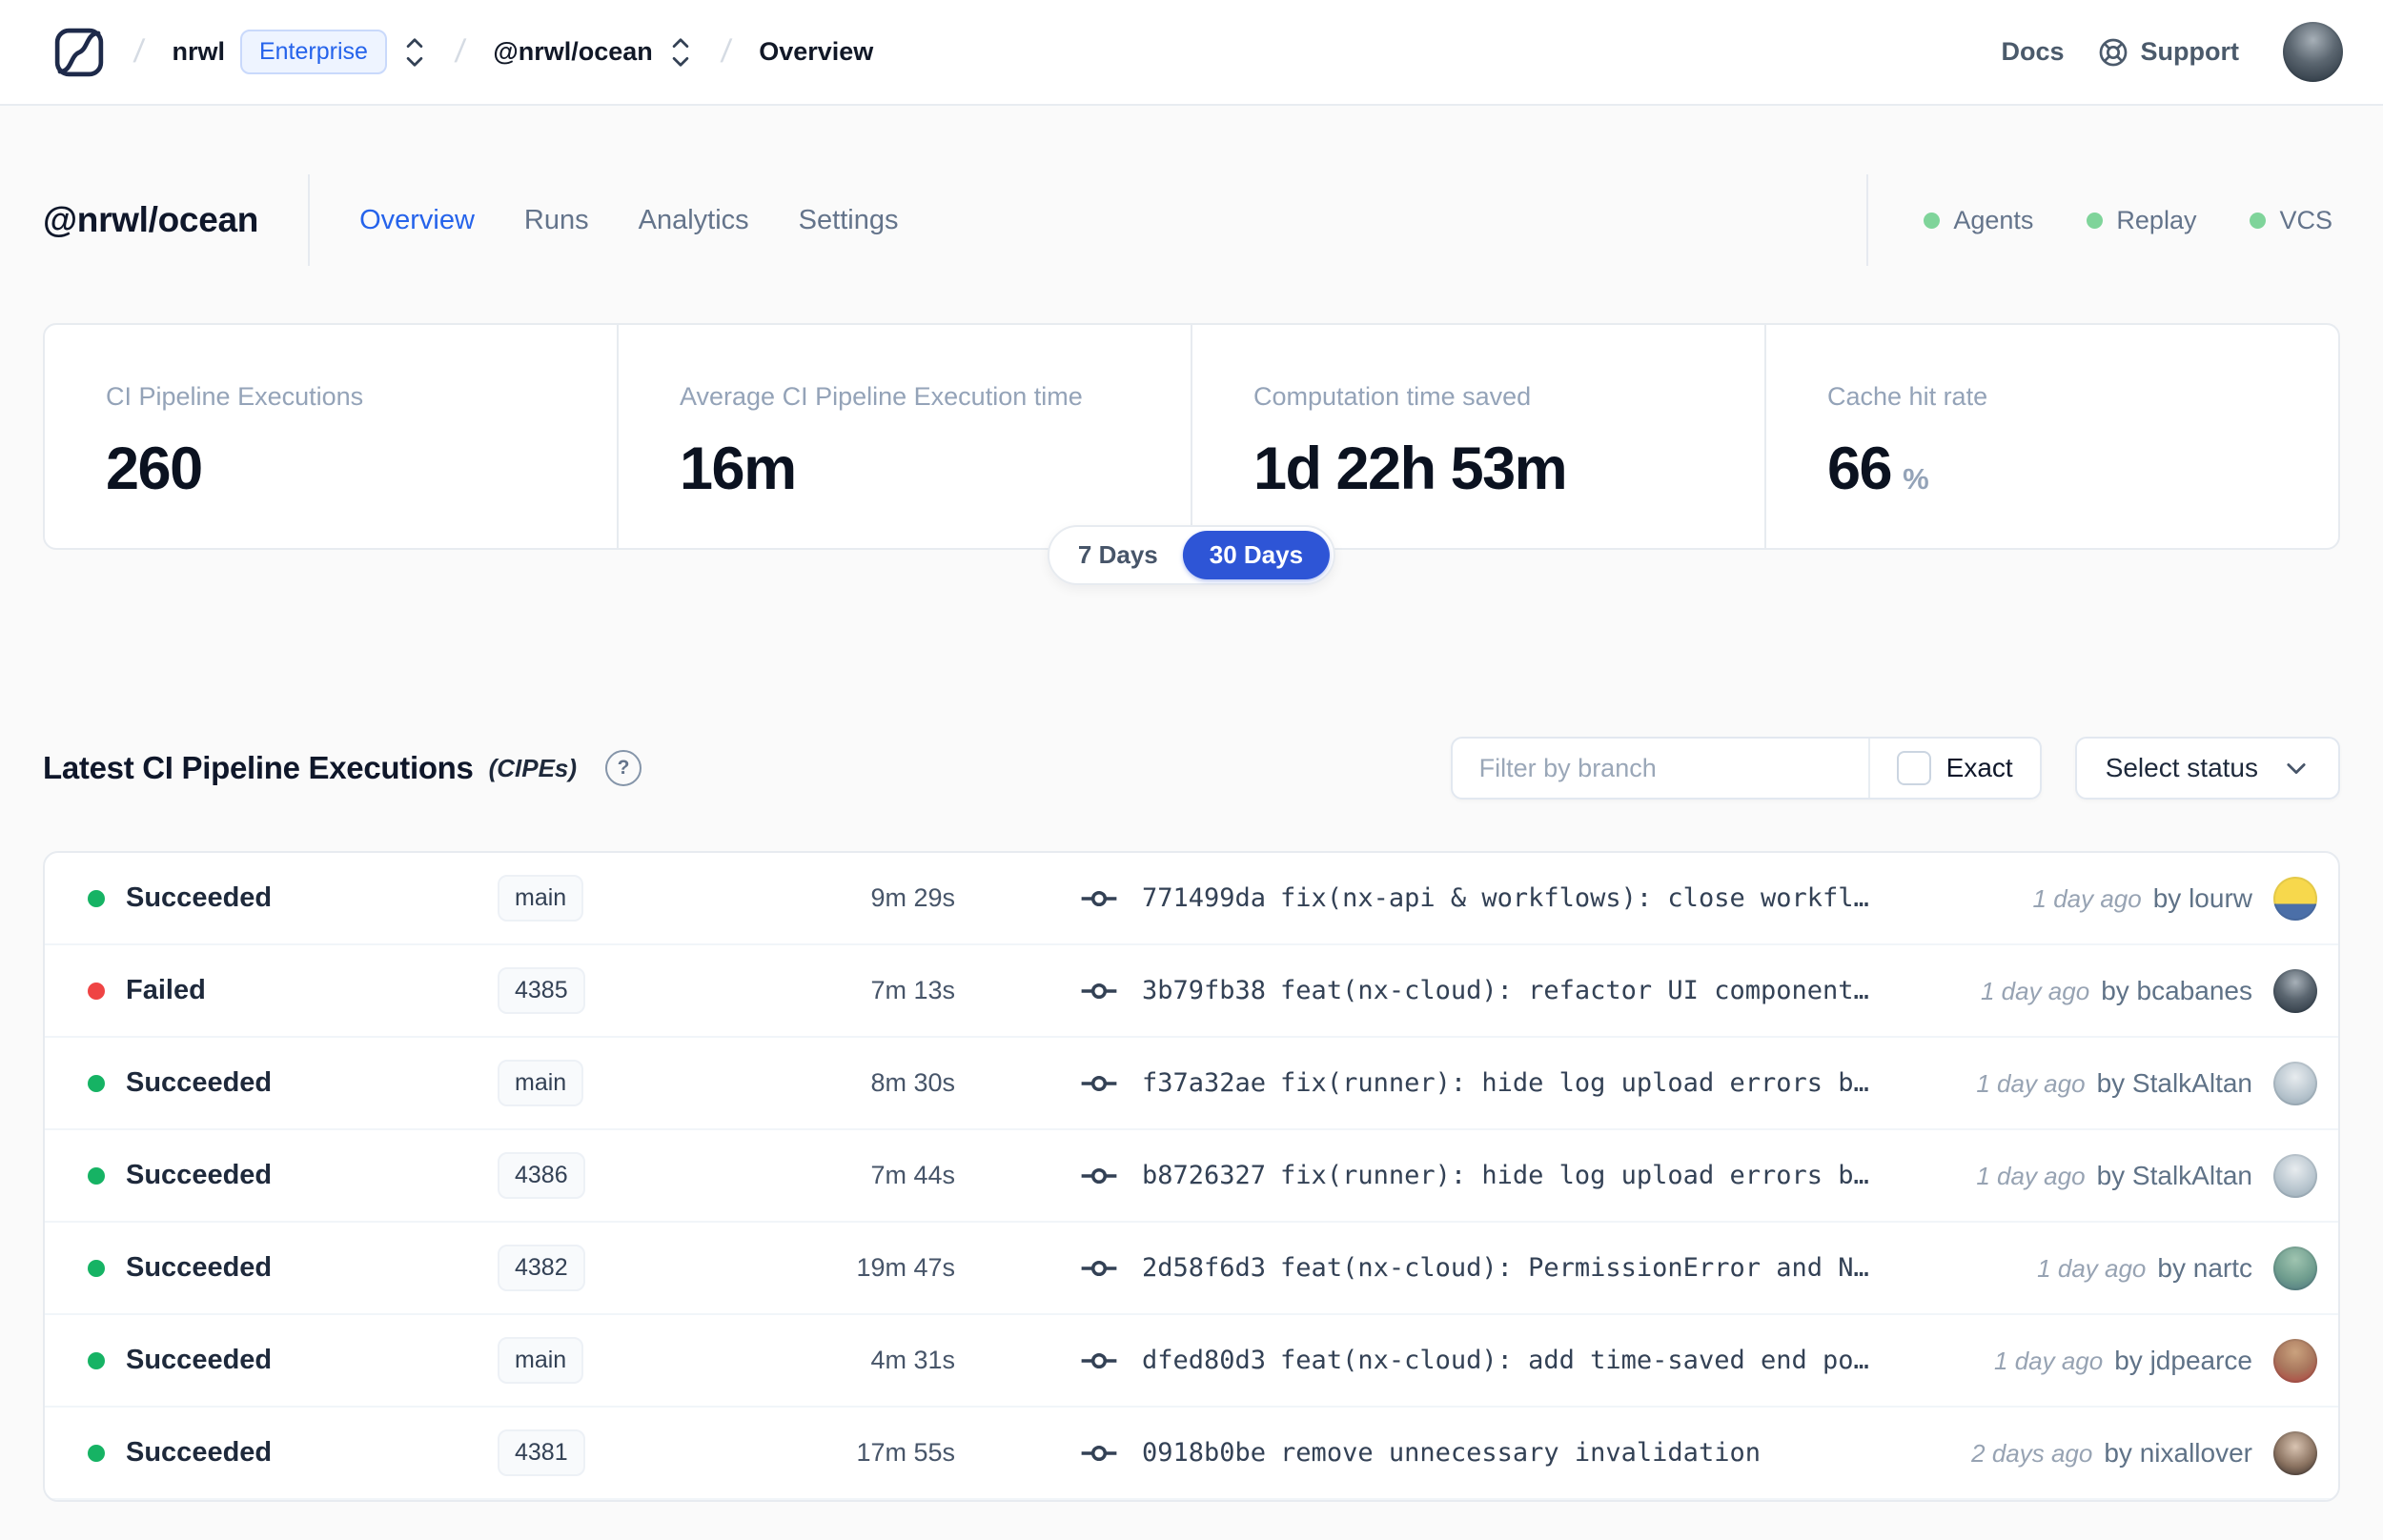 The width and height of the screenshot is (2383, 1540). I want to click on stat-value: 1d 22h 53m, so click(1411, 469).